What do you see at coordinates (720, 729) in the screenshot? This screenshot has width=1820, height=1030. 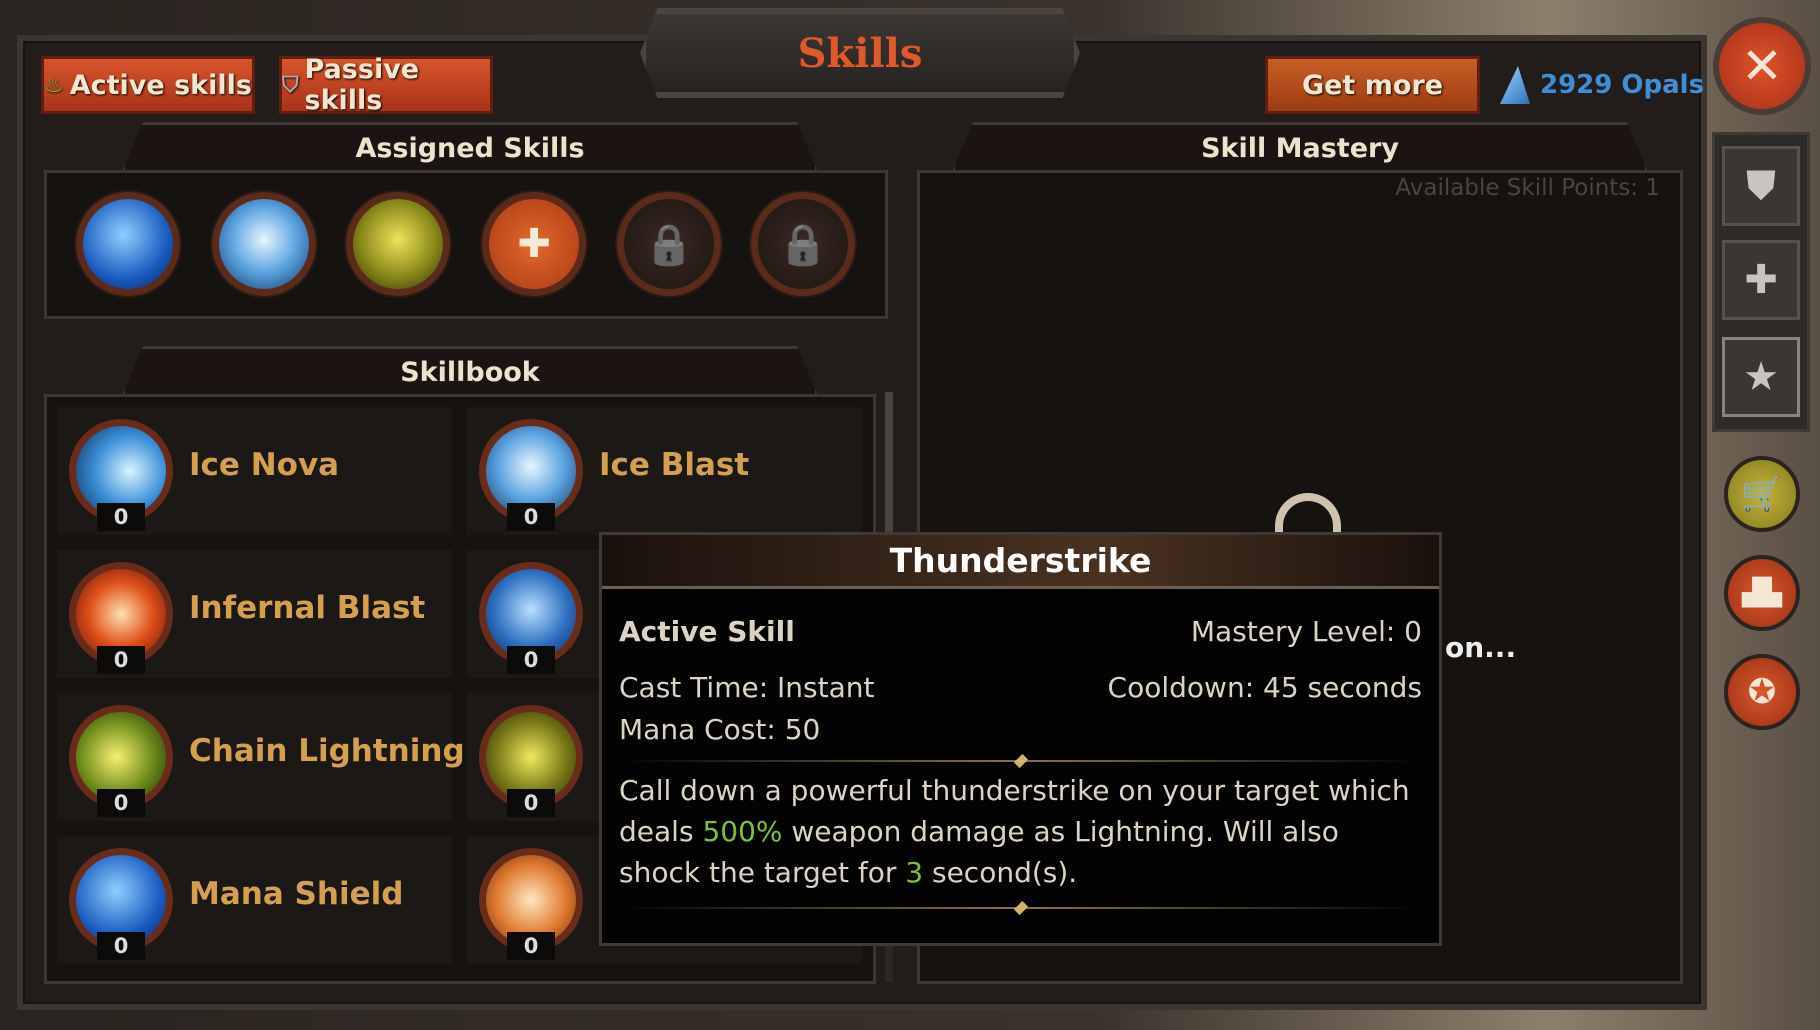 I see `tooltip-mana-cost: Mana Cost: 50` at bounding box center [720, 729].